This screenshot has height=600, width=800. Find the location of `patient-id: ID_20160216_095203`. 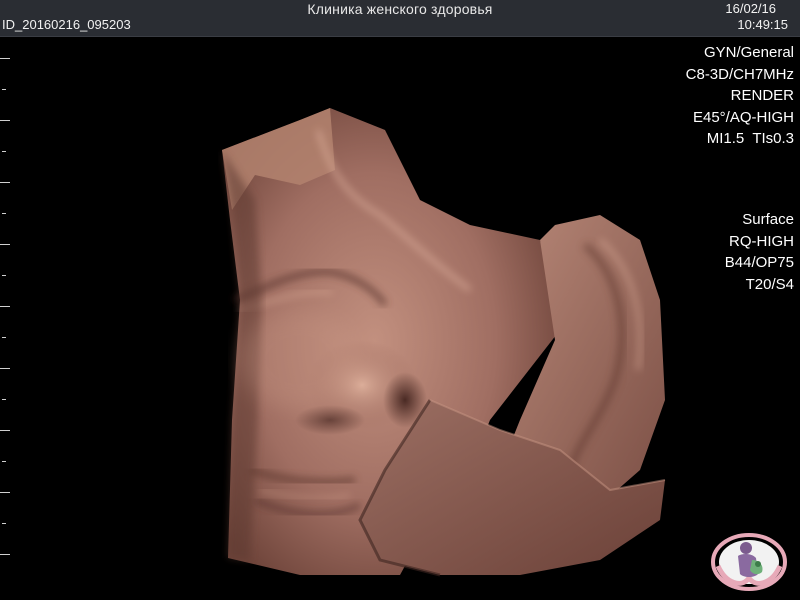

patient-id: ID_20160216_095203 is located at coordinates (66, 24).